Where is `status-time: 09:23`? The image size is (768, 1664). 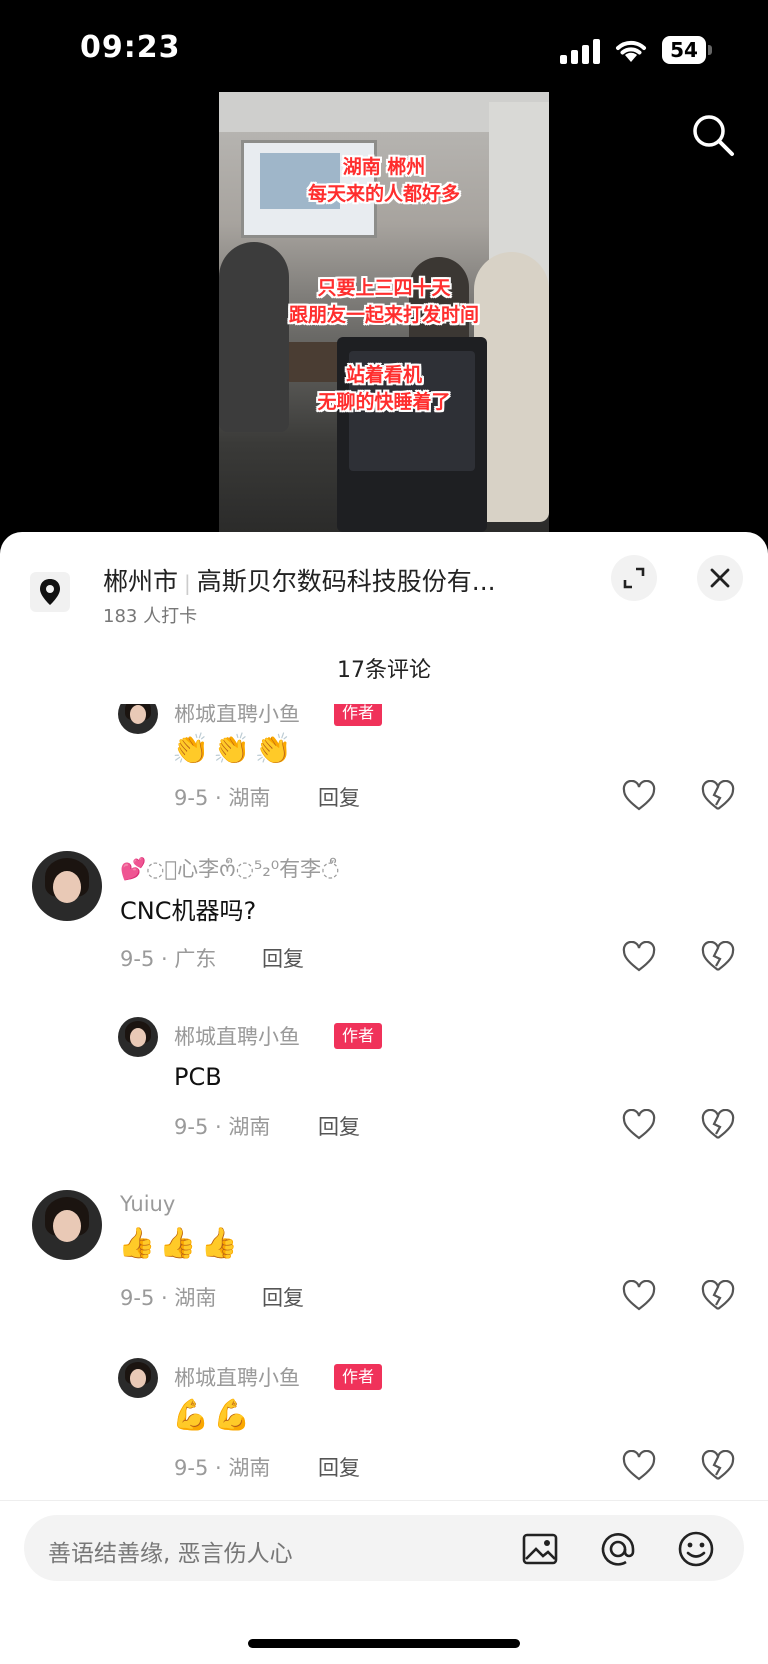 status-time: 09:23 is located at coordinates (130, 47).